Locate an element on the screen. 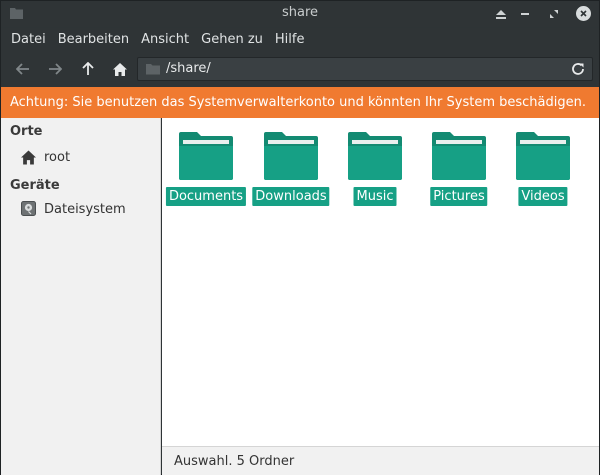 The width and height of the screenshot is (600, 475). arrow-left-icon is located at coordinates (22, 69).